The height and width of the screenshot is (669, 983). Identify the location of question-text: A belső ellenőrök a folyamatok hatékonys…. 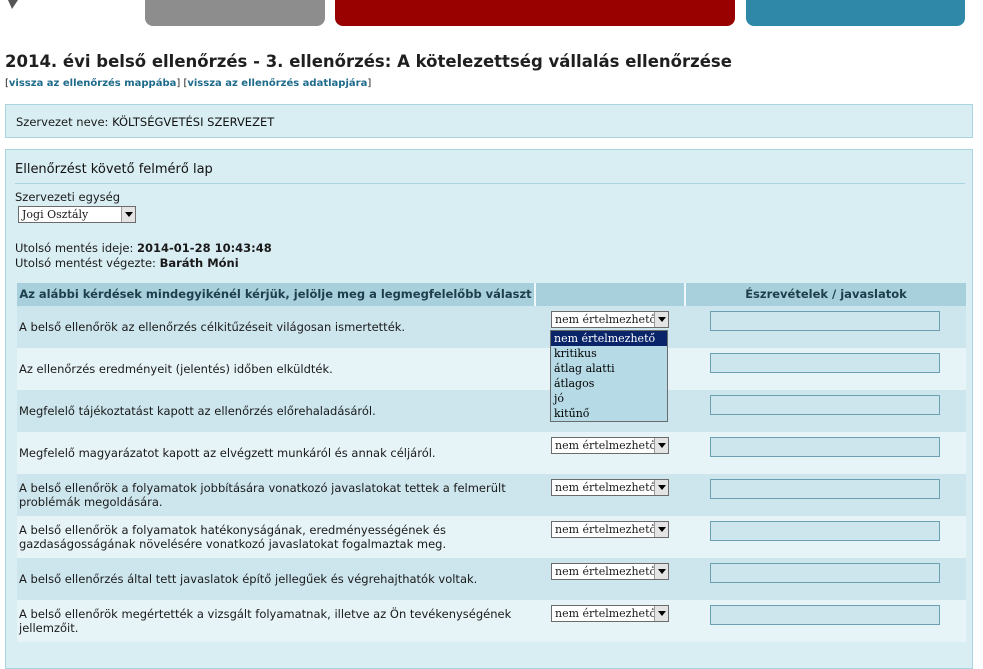
(233, 537).